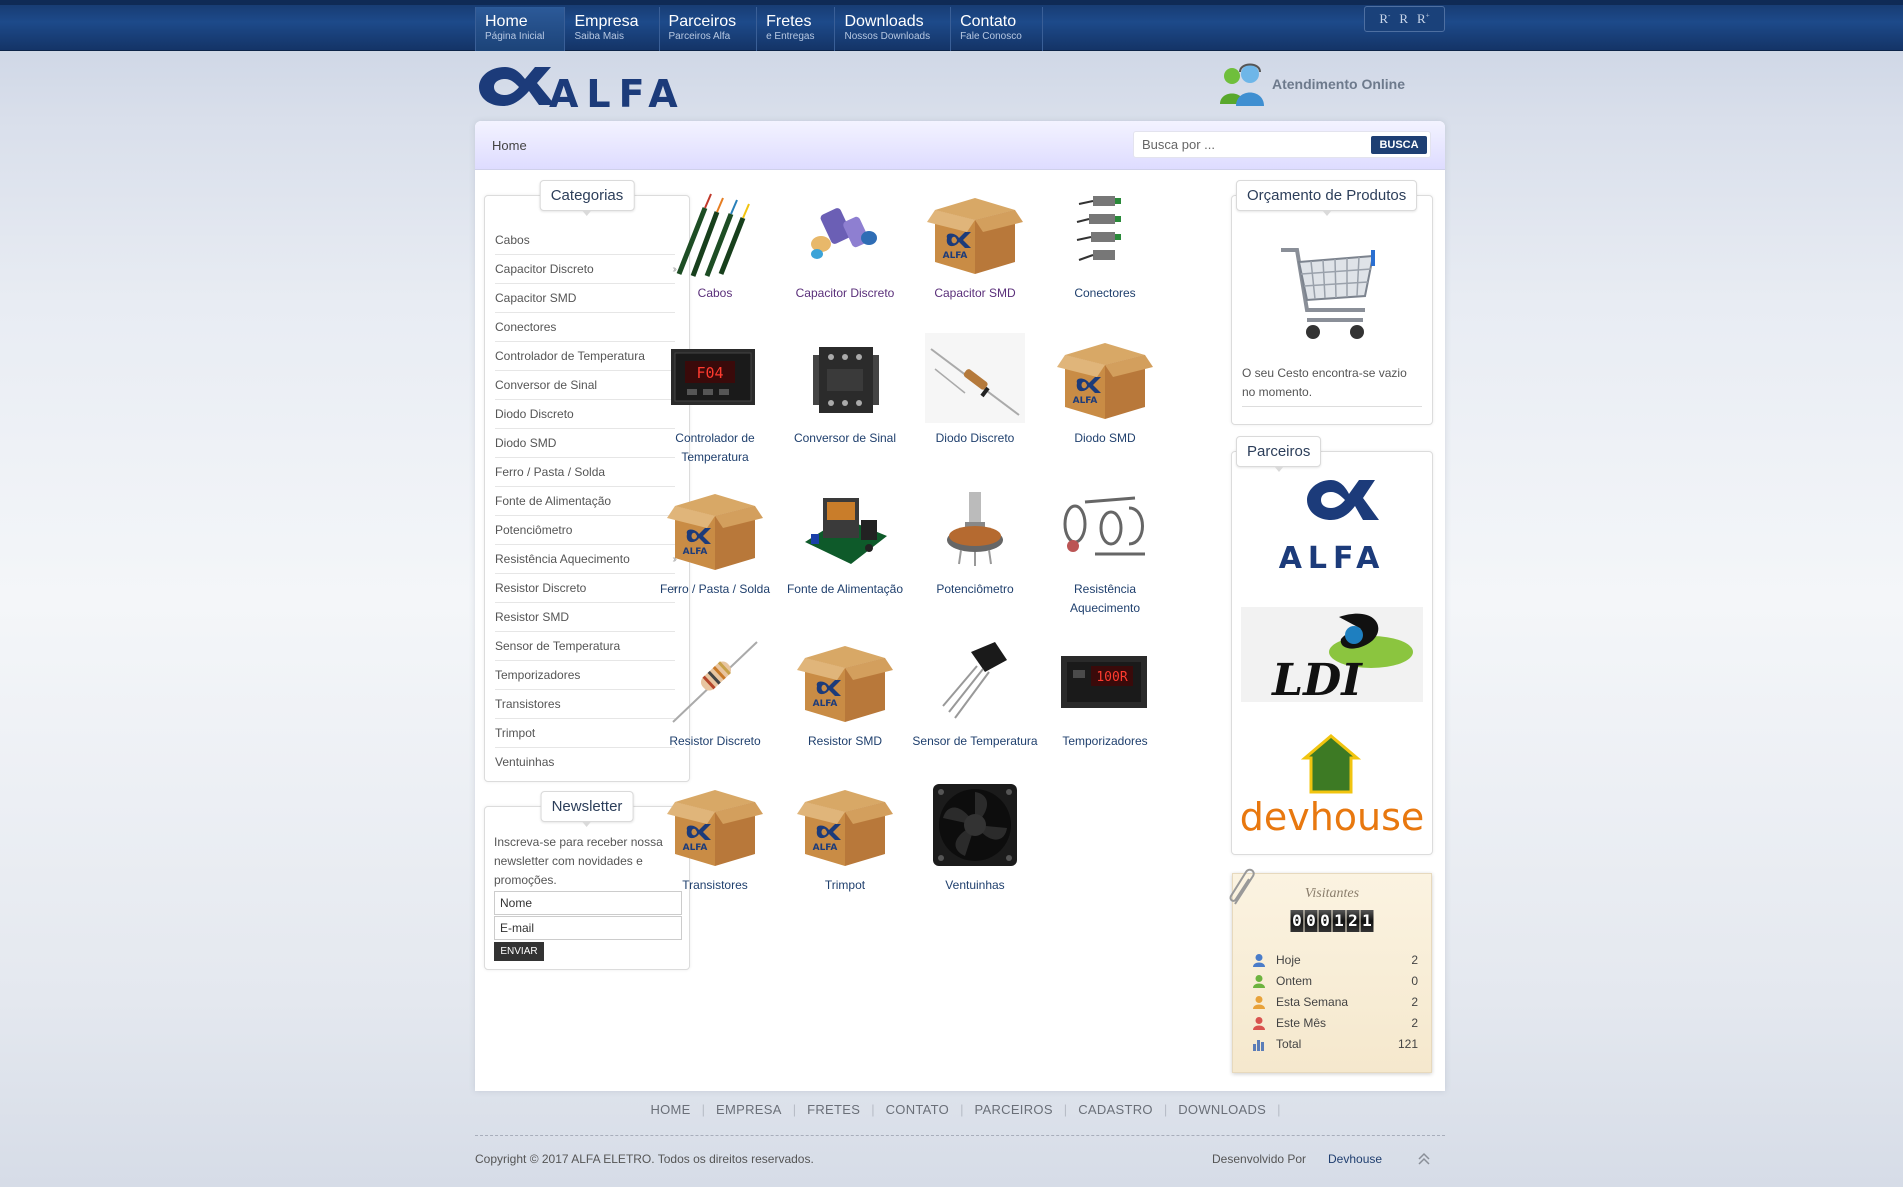 The width and height of the screenshot is (1903, 1187). I want to click on product-label: Capacitor Discreto, so click(845, 293).